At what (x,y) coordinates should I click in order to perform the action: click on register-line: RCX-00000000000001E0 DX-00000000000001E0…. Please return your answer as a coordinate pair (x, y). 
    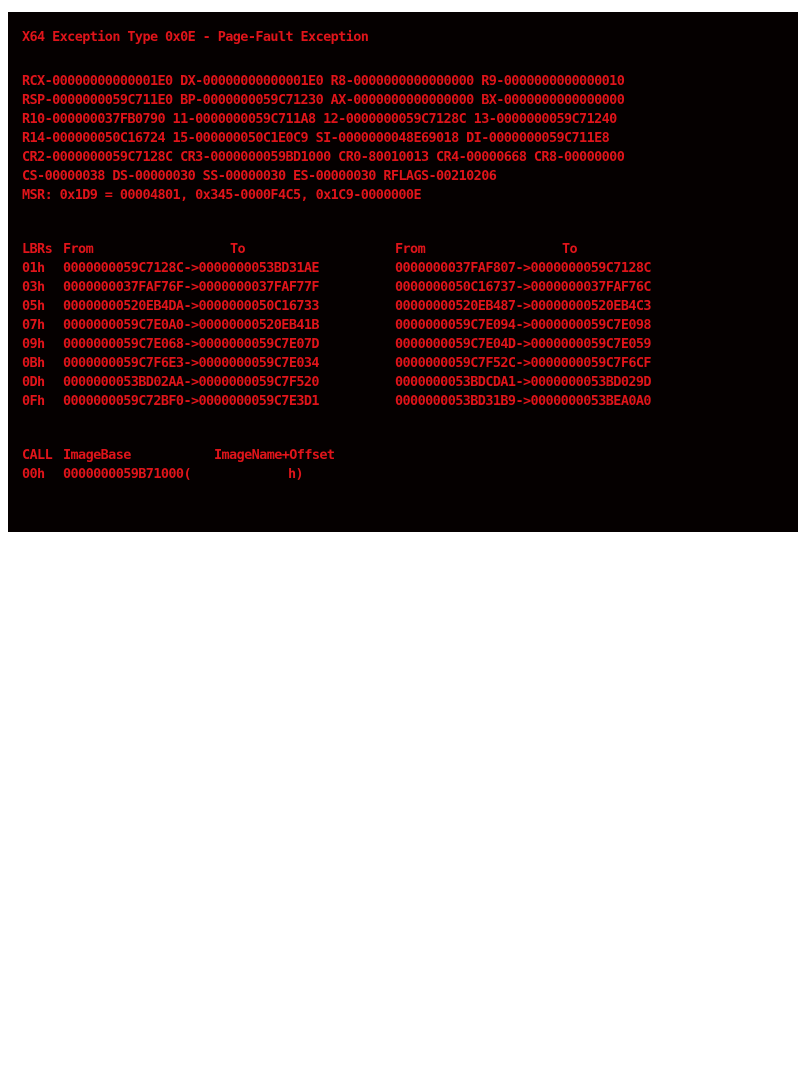
    Looking at the image, I should click on (323, 81).